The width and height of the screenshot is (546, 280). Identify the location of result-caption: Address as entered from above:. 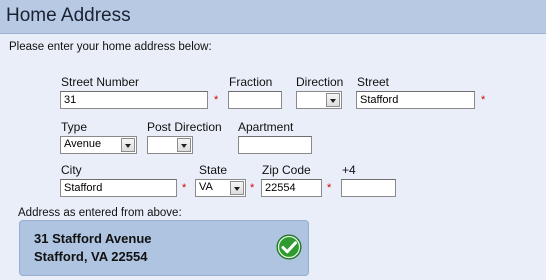
(100, 213).